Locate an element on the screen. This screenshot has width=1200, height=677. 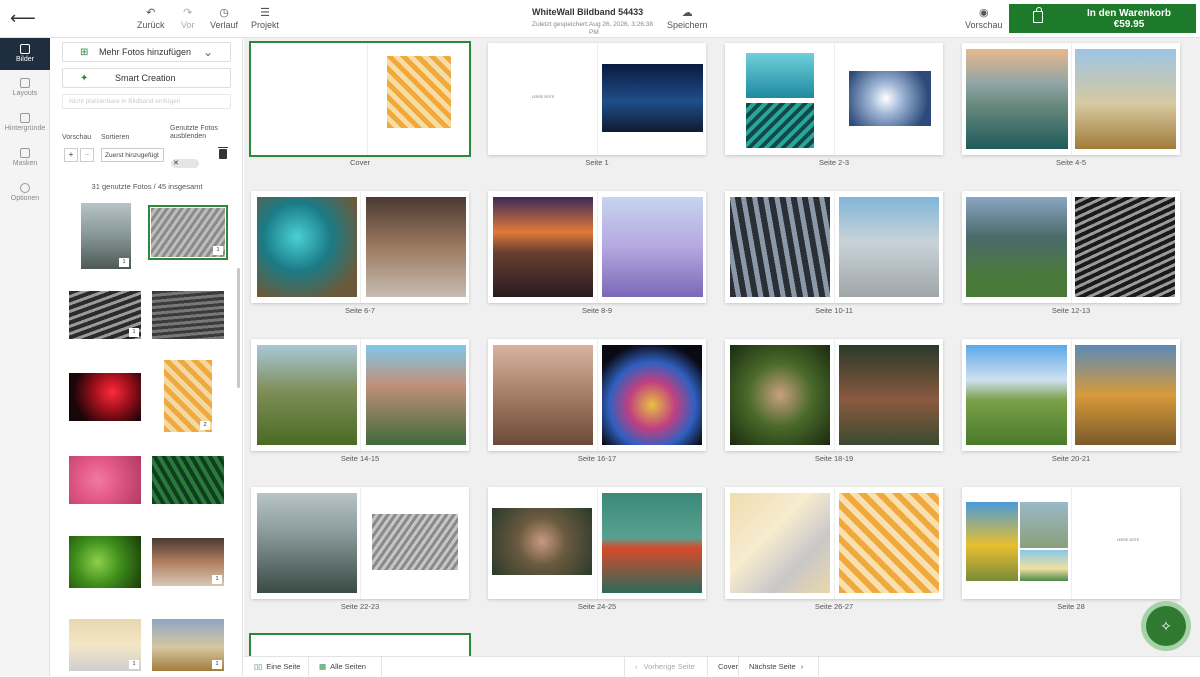
cover-photo is located at coordinates (419, 92).